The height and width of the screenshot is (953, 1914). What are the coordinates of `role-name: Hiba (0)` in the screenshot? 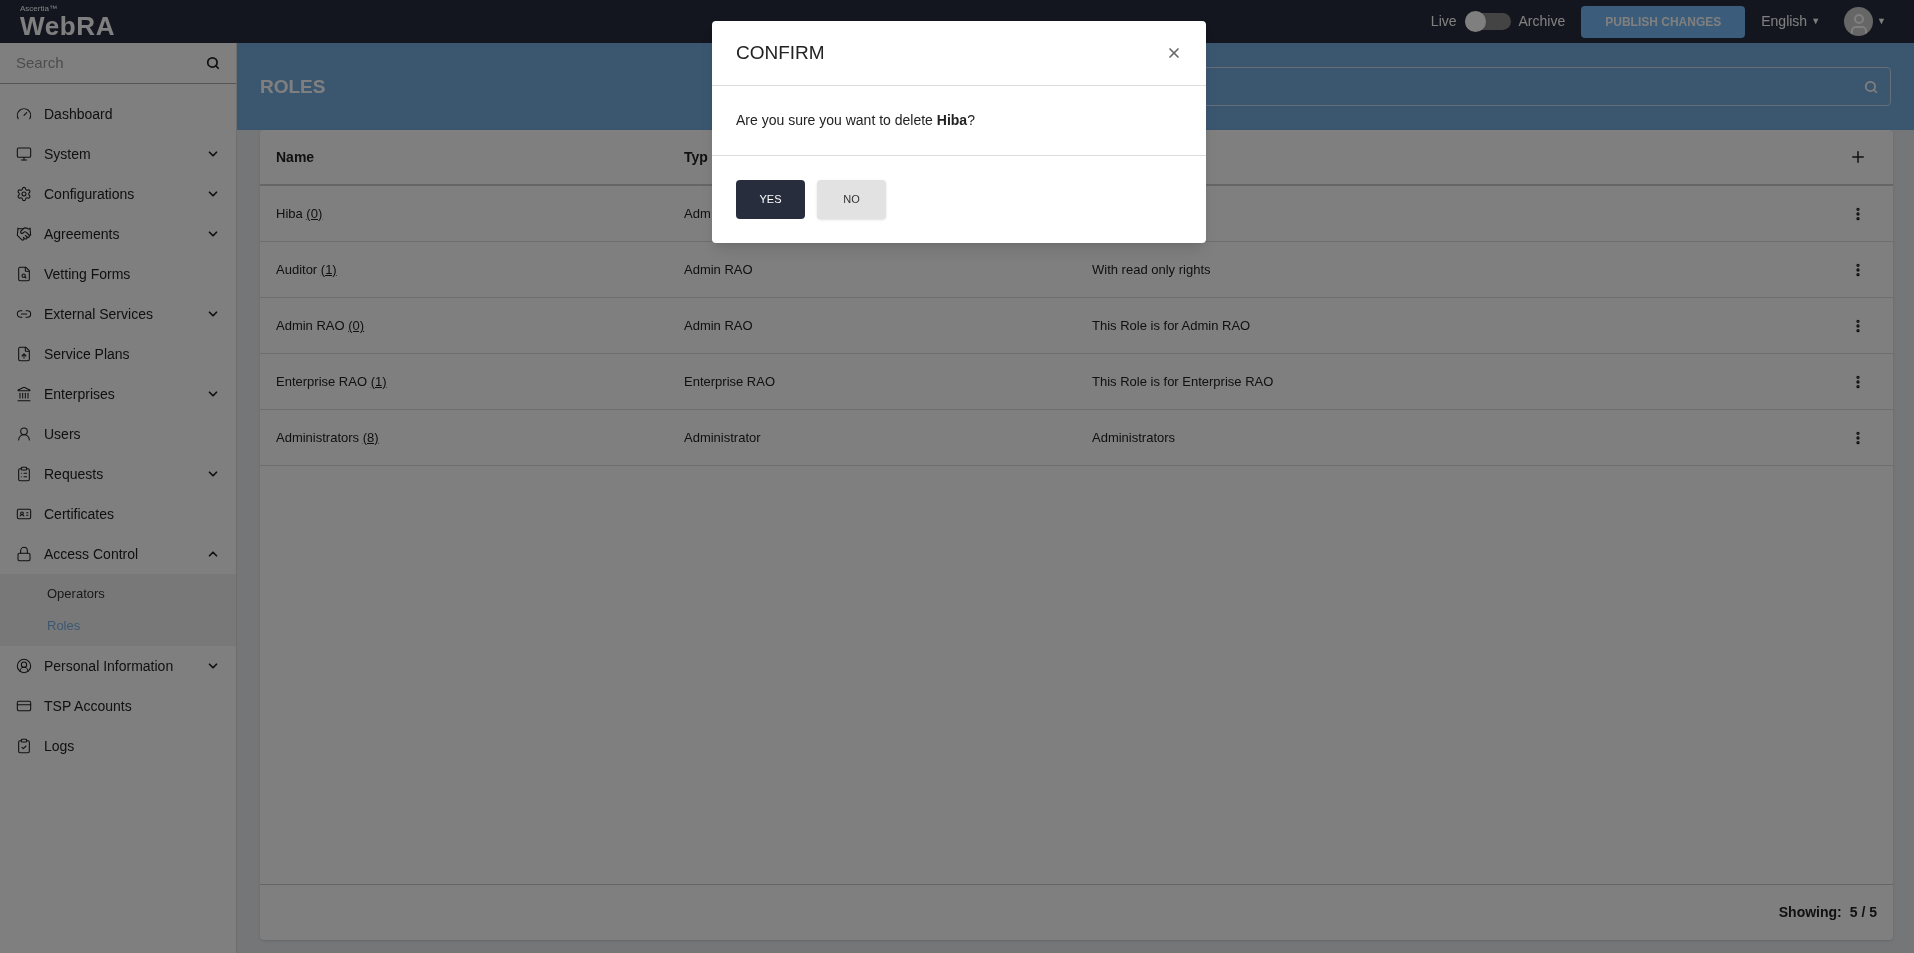 It's located at (299, 213).